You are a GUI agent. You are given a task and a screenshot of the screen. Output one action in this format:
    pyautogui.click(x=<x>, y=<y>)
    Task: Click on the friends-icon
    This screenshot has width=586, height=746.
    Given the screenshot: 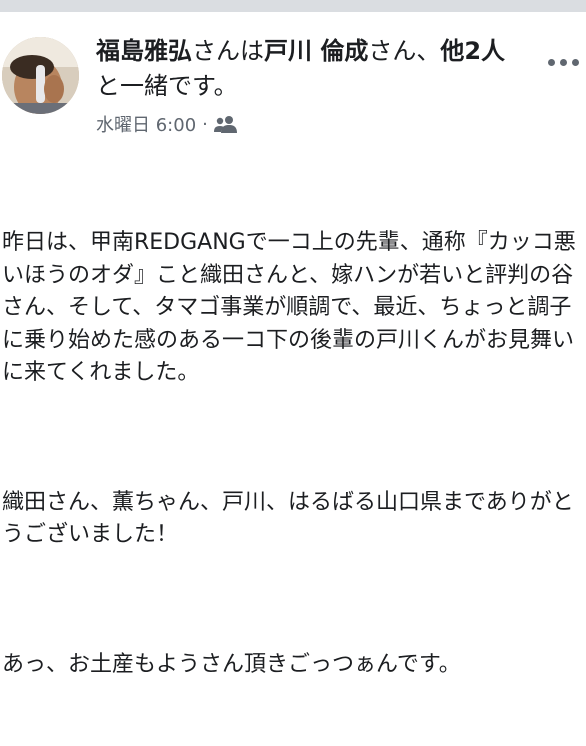 What is the action you would take?
    pyautogui.click(x=225, y=124)
    